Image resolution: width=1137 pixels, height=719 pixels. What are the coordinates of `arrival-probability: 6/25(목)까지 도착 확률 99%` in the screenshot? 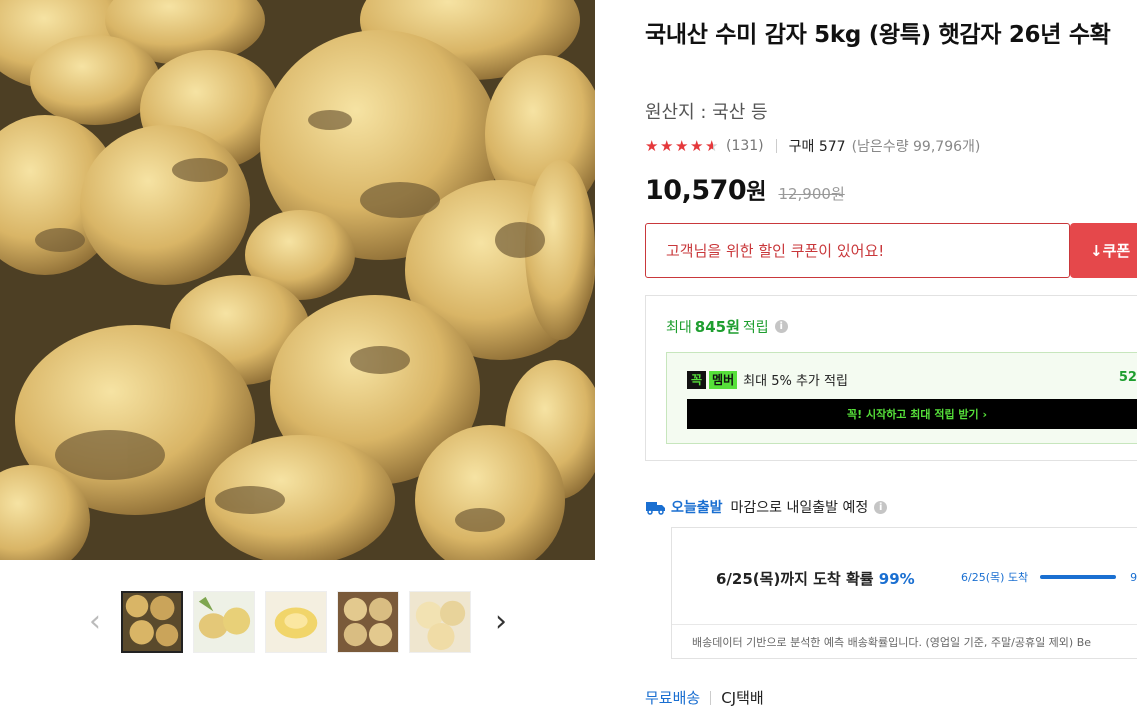 It's located at (815, 578).